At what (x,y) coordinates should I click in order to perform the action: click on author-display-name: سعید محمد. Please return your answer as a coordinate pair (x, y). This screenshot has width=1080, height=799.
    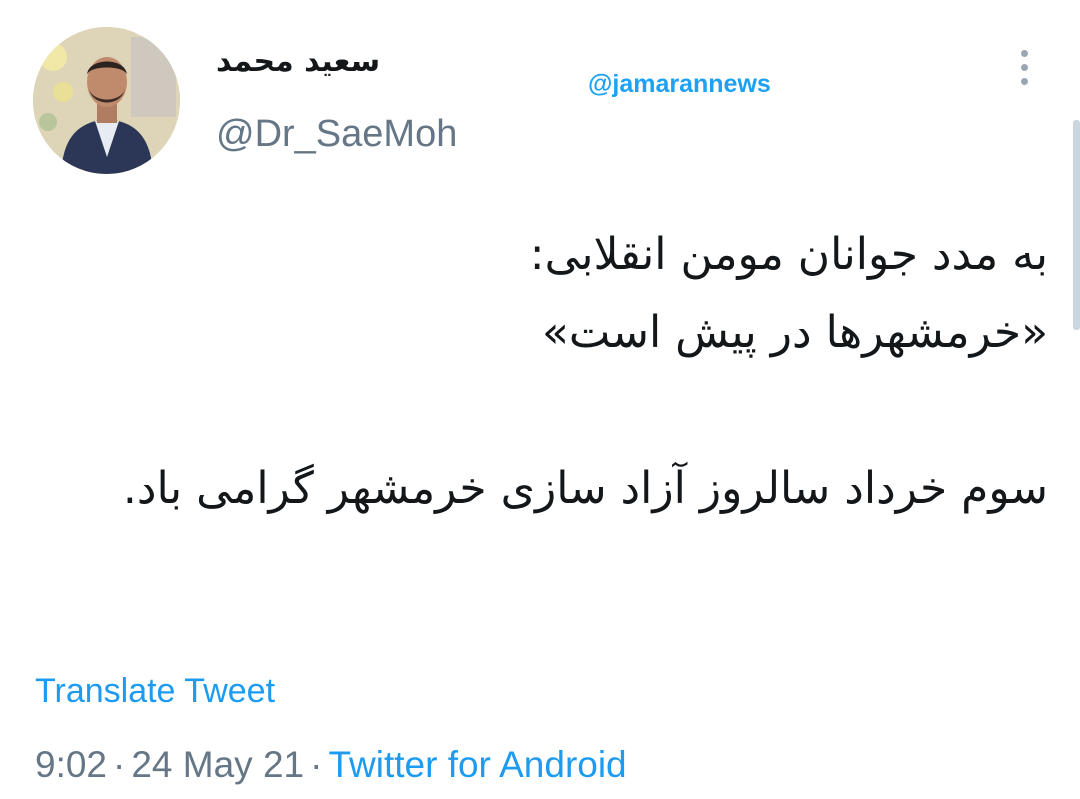
    Looking at the image, I should click on (298, 61).